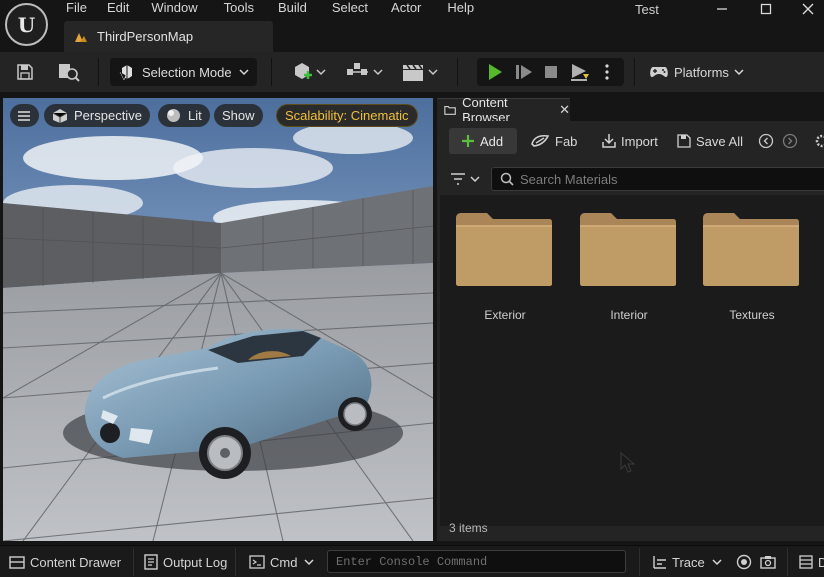  I want to click on close-icon, so click(808, 9).